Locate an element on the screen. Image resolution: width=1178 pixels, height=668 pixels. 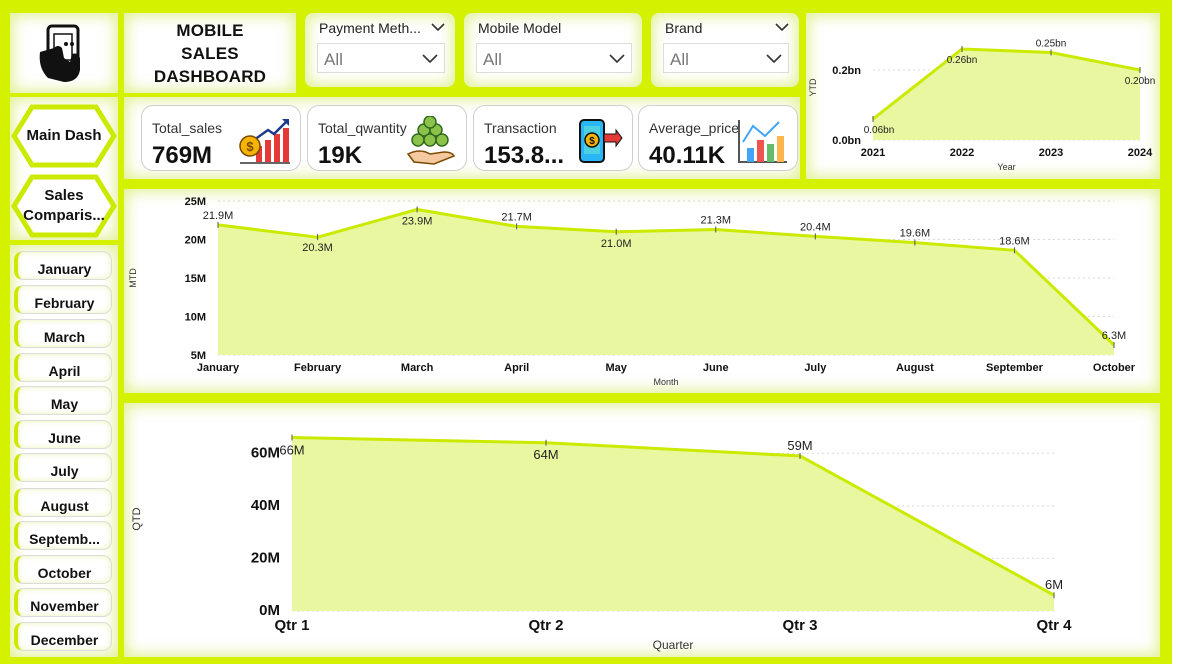
sales-growth-icon: $ is located at coordinates (264, 141).